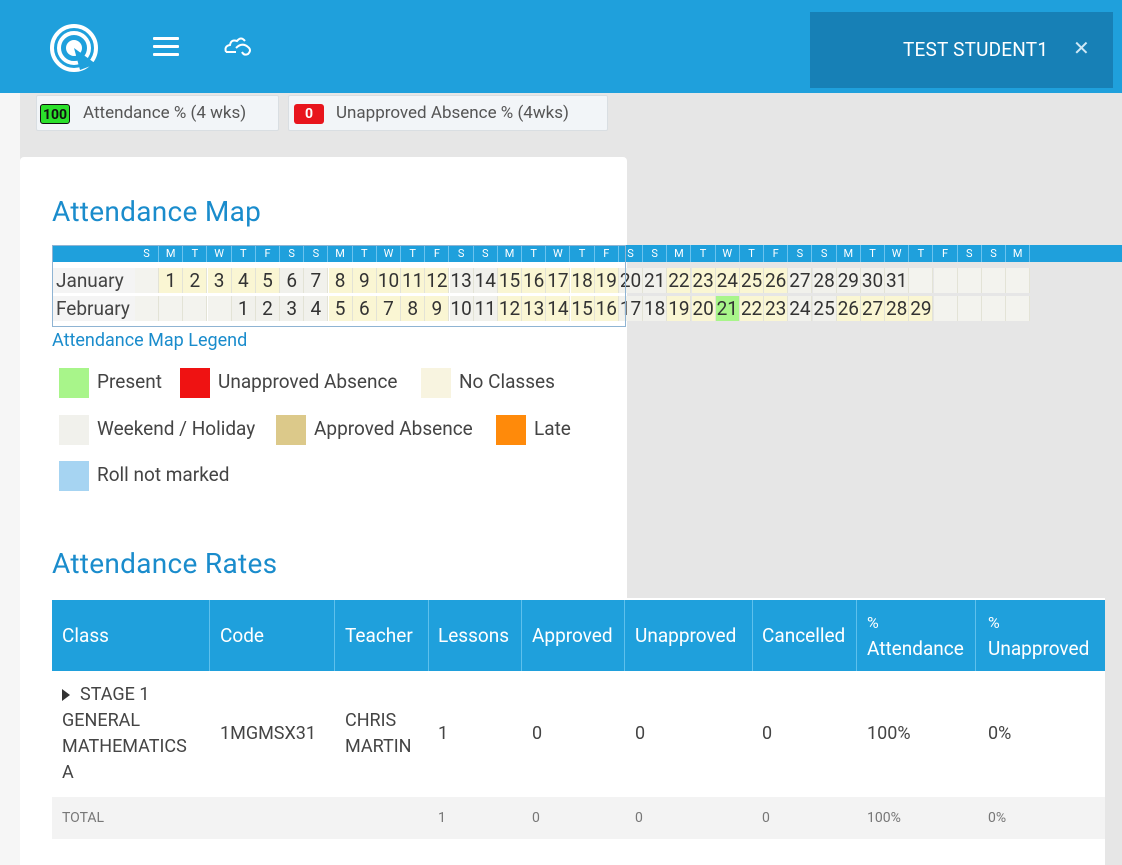  I want to click on col-cancelled: Cancelled, so click(803, 635).